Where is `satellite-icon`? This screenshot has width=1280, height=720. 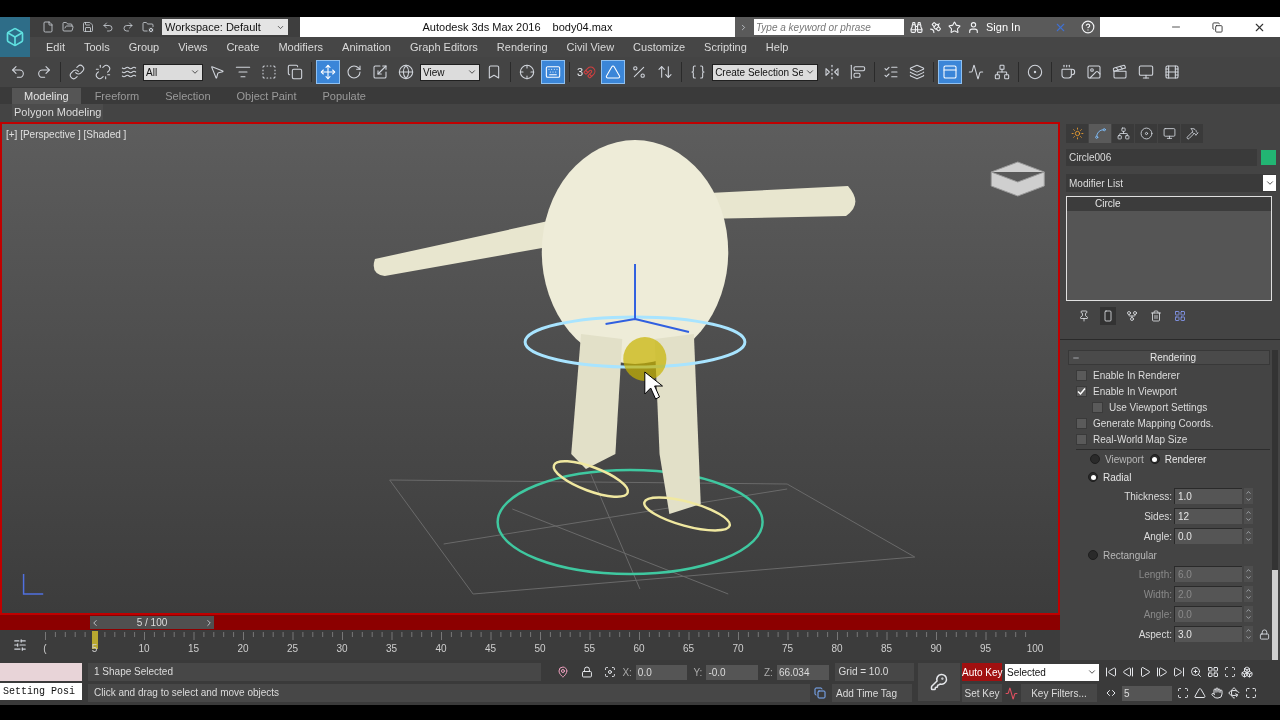 satellite-icon is located at coordinates (935, 27).